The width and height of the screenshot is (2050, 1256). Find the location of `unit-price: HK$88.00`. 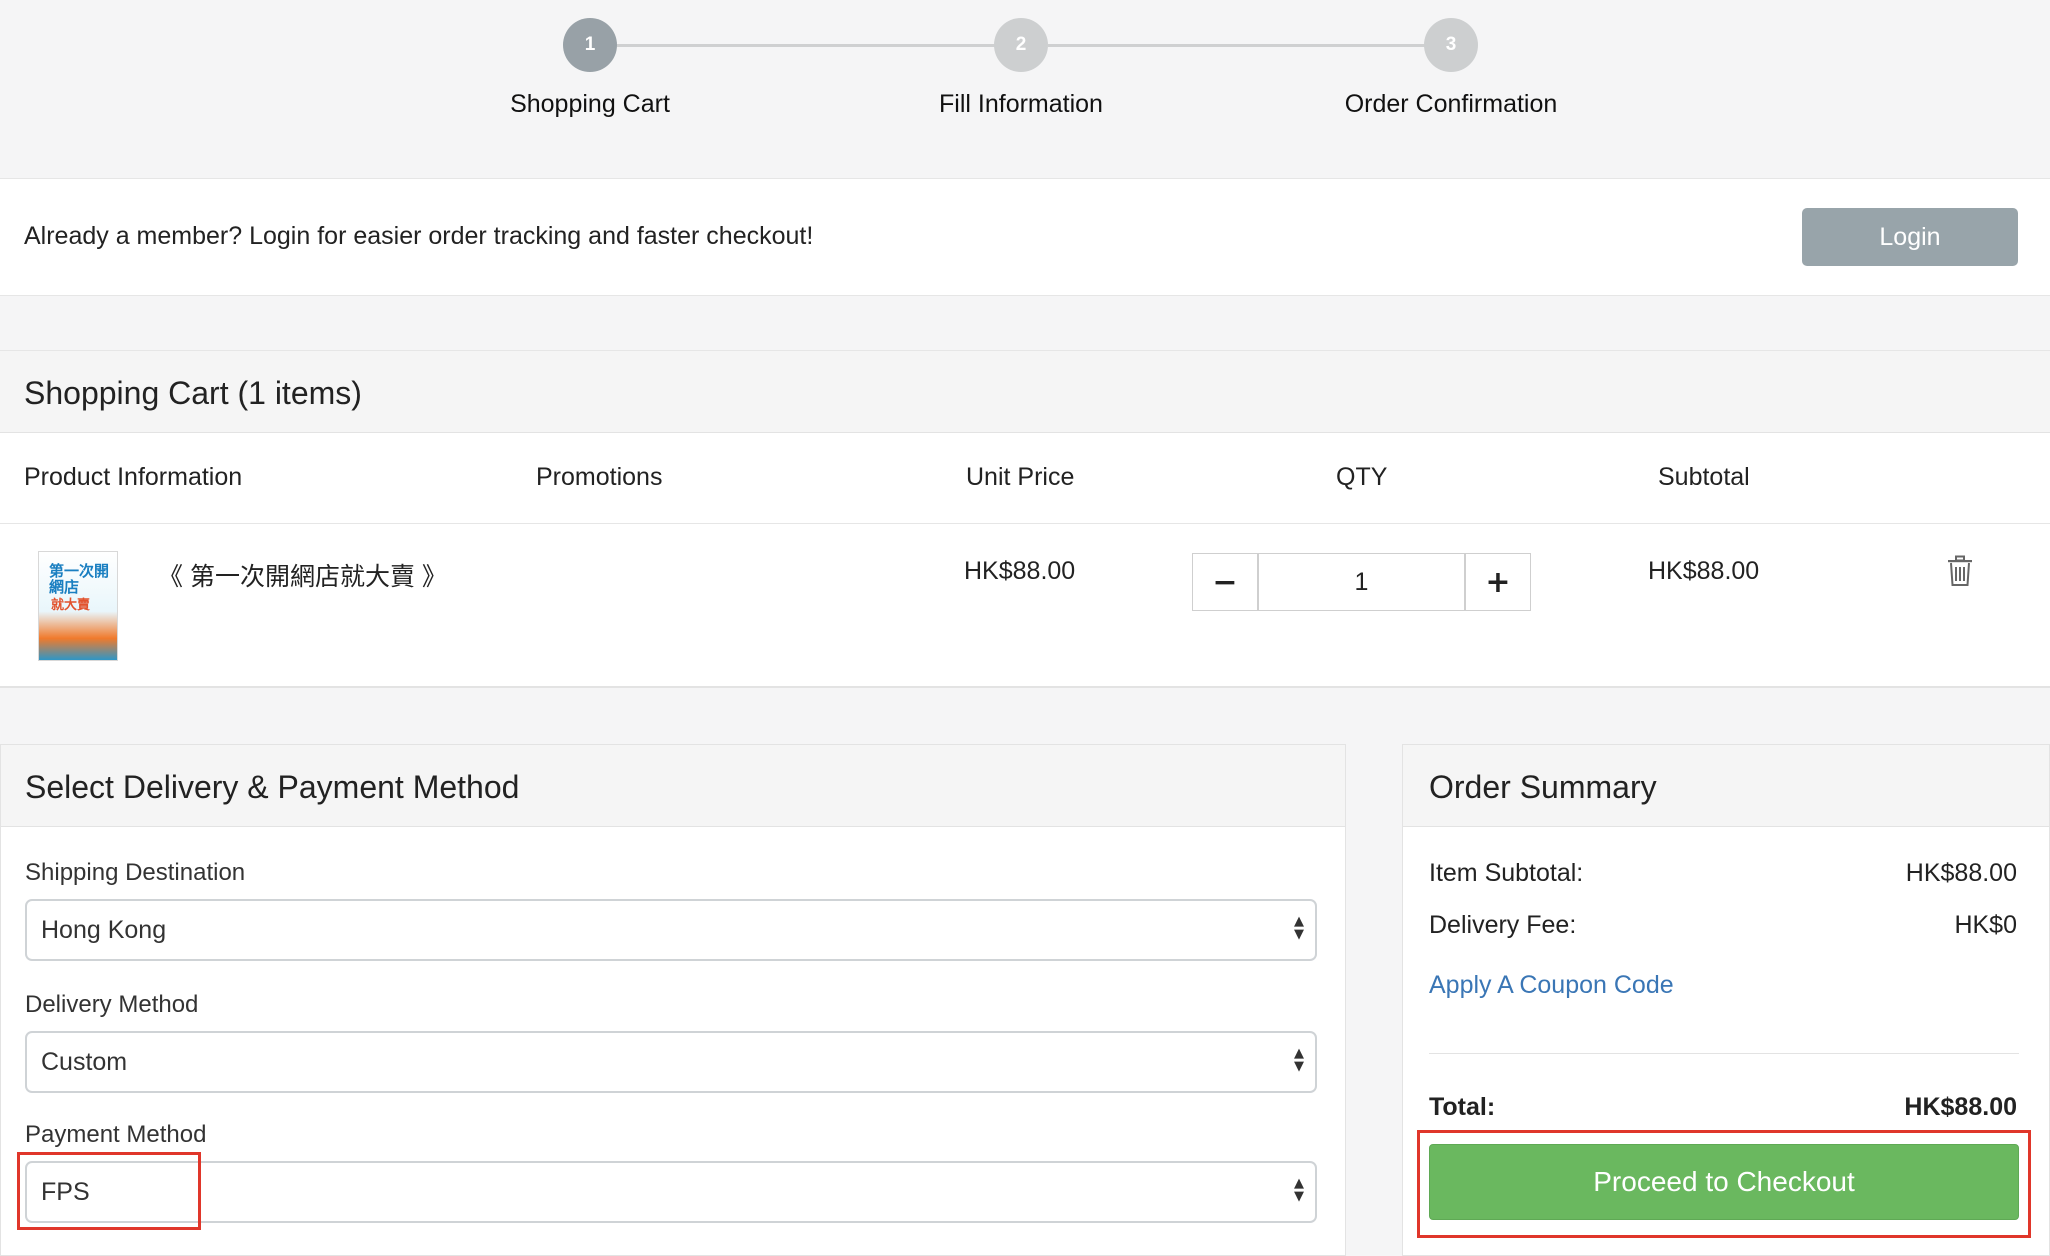

unit-price: HK$88.00 is located at coordinates (1020, 571).